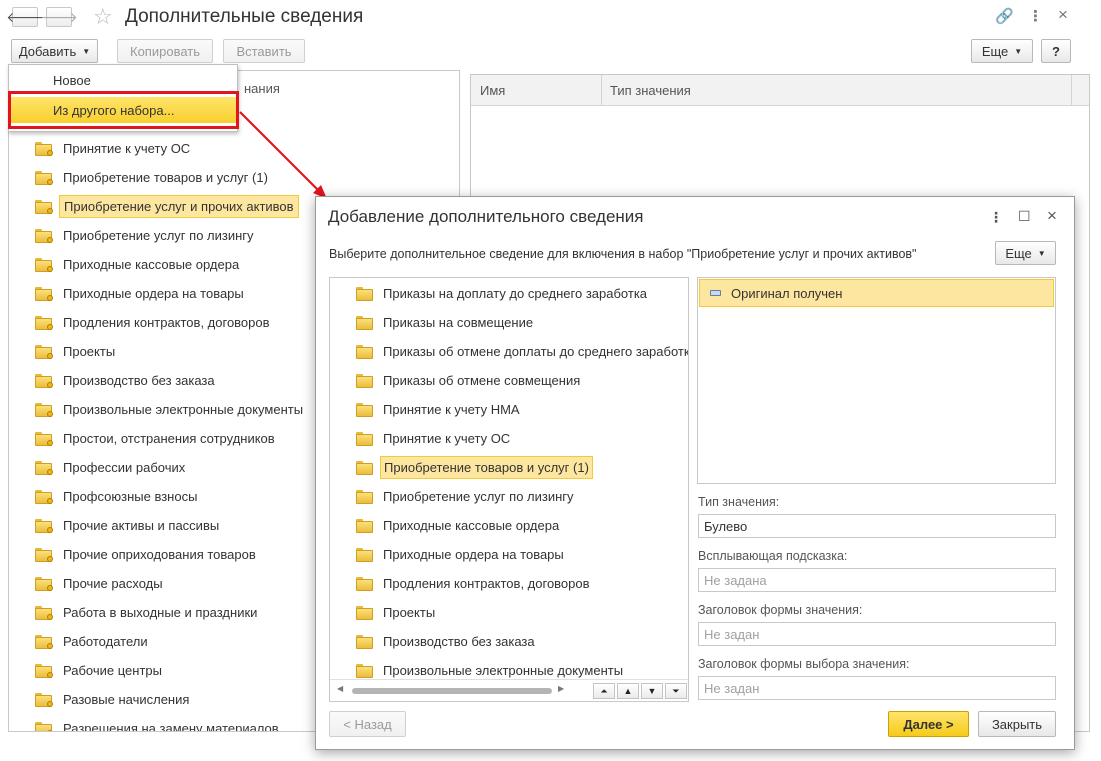  What do you see at coordinates (652, 691) in the screenshot?
I see `move-down-button: ▼` at bounding box center [652, 691].